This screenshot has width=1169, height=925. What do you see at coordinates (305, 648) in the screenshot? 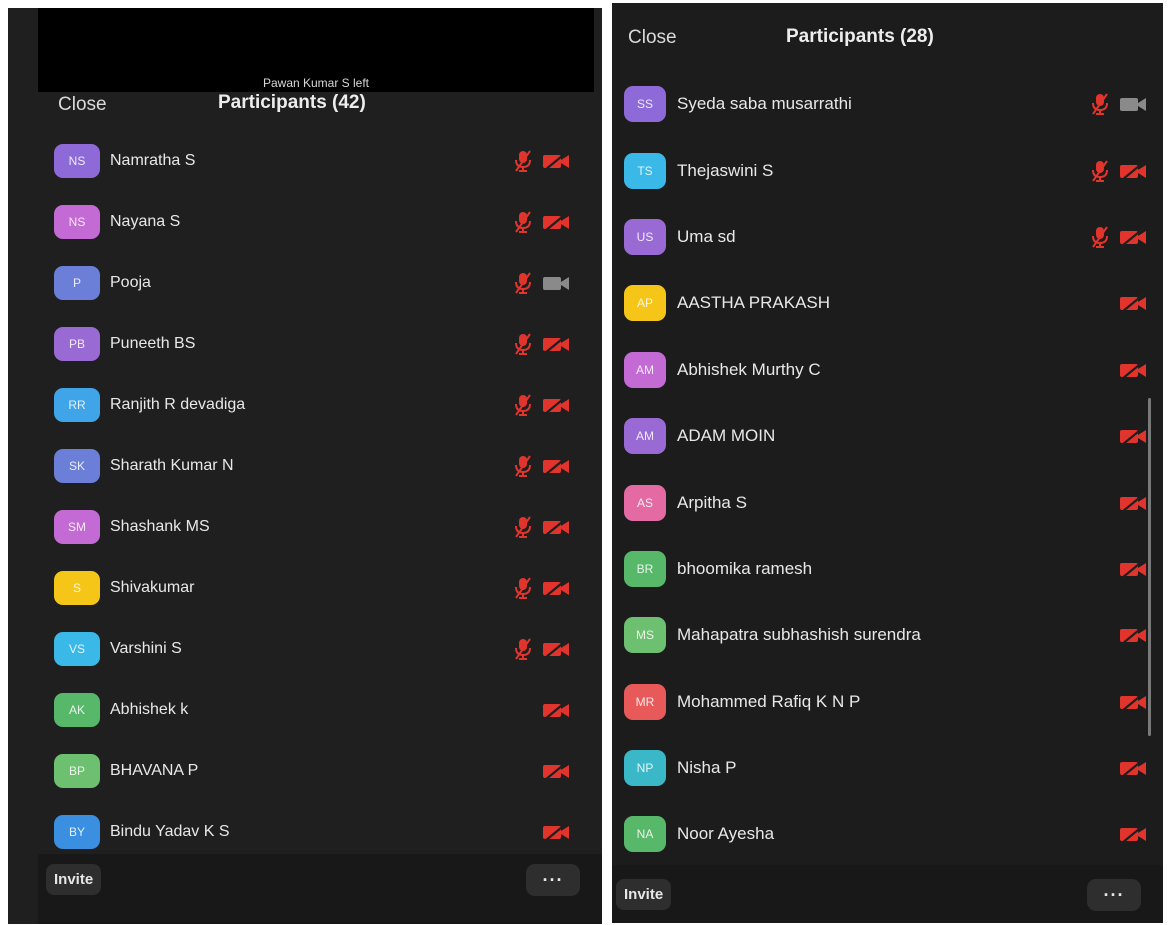
I see `participant-row: VS Varshini S` at bounding box center [305, 648].